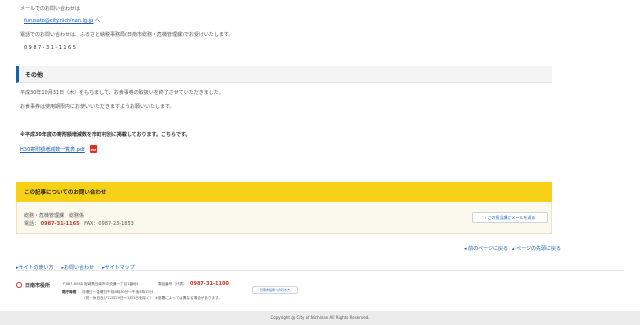 This screenshot has width=640, height=325. I want to click on prev-page-link: 前のページに戻る, so click(488, 249).